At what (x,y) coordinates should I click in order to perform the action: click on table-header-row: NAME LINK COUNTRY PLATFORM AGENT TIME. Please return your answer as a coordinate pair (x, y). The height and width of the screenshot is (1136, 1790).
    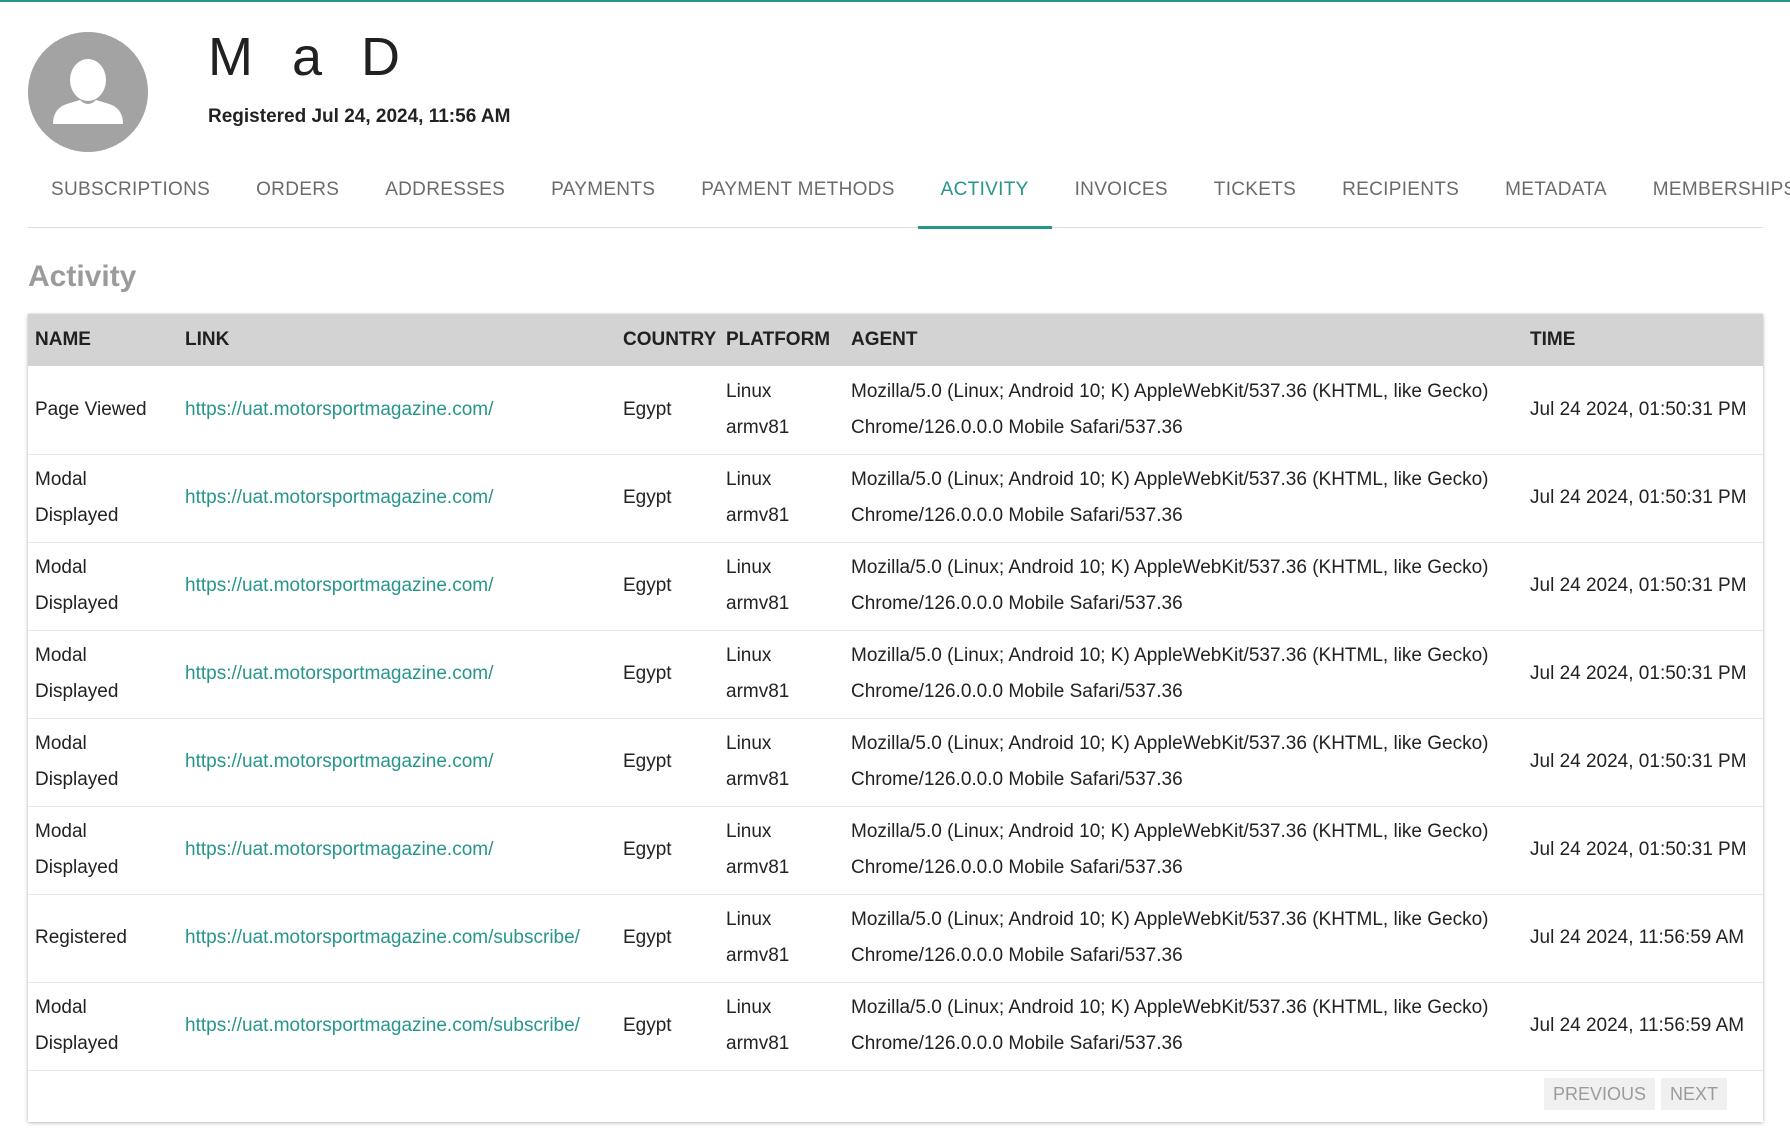
    Looking at the image, I should click on (895, 340).